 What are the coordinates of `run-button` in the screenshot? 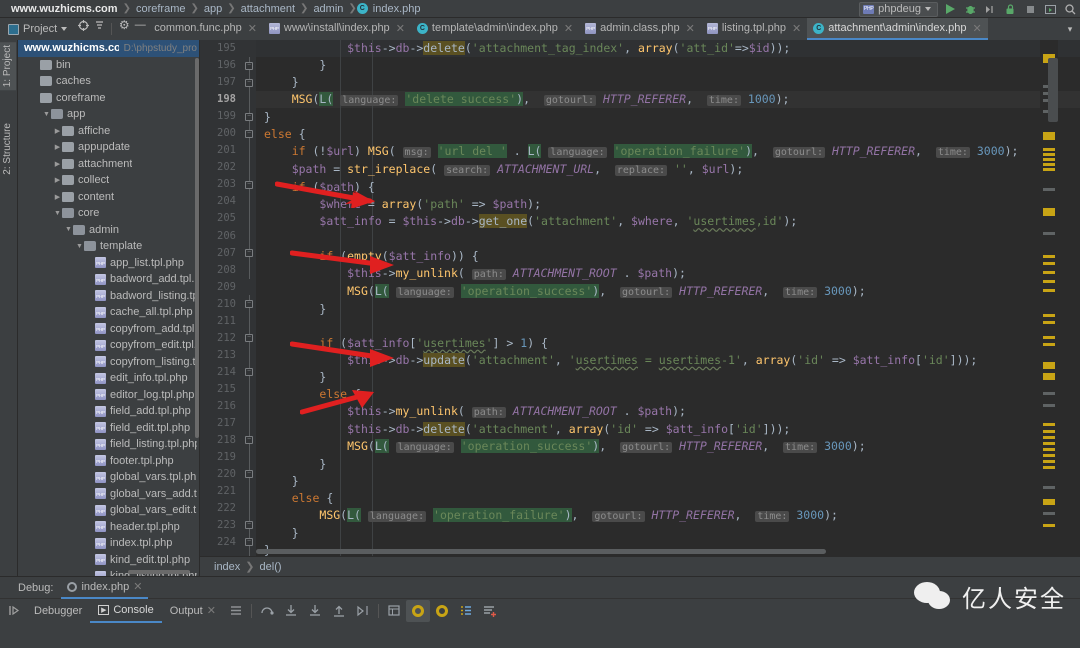 It's located at (950, 9).